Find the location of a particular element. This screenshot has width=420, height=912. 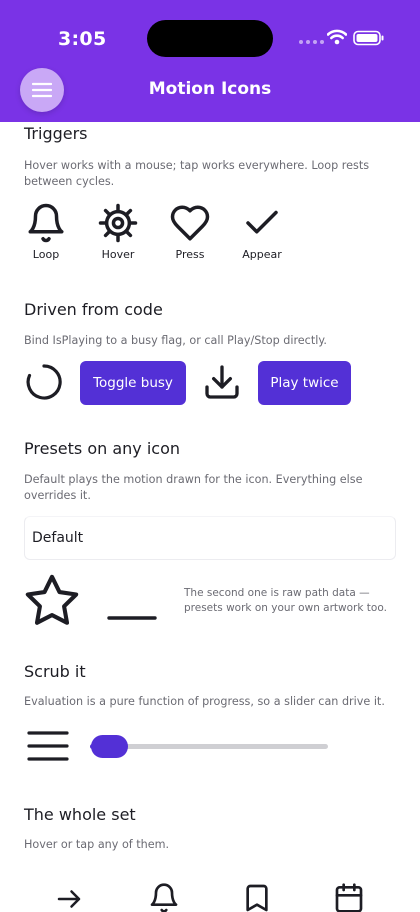

play-twice-button: Play twice is located at coordinates (304, 383).